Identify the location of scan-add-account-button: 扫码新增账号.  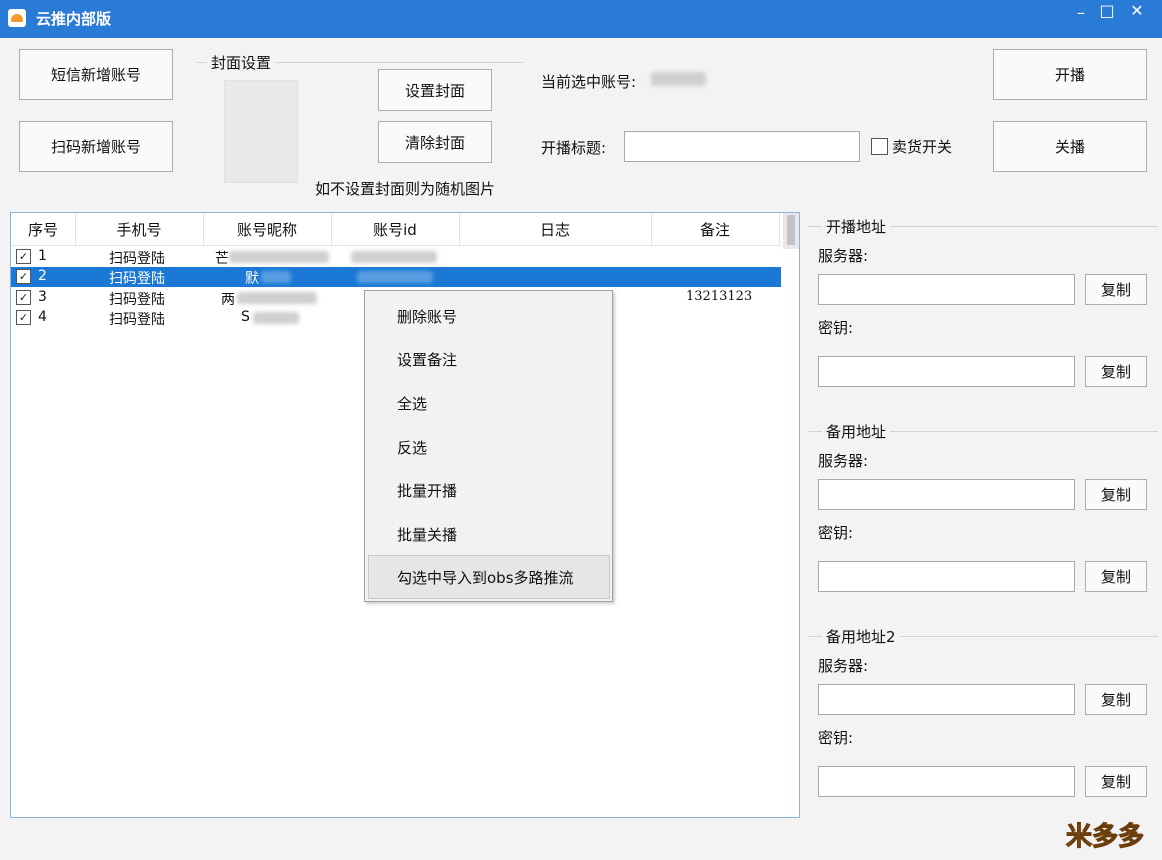
(96, 146).